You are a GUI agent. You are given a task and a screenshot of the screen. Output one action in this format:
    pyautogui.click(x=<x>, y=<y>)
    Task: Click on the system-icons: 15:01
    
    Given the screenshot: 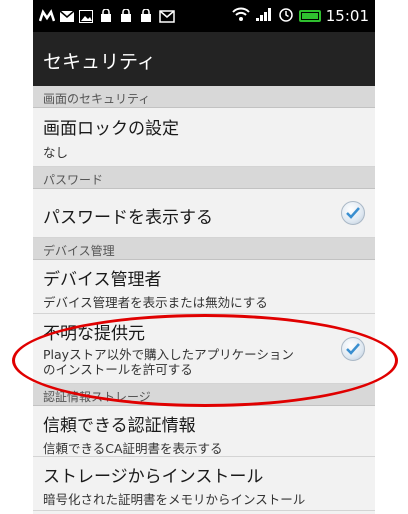 What is the action you would take?
    pyautogui.click(x=300, y=16)
    